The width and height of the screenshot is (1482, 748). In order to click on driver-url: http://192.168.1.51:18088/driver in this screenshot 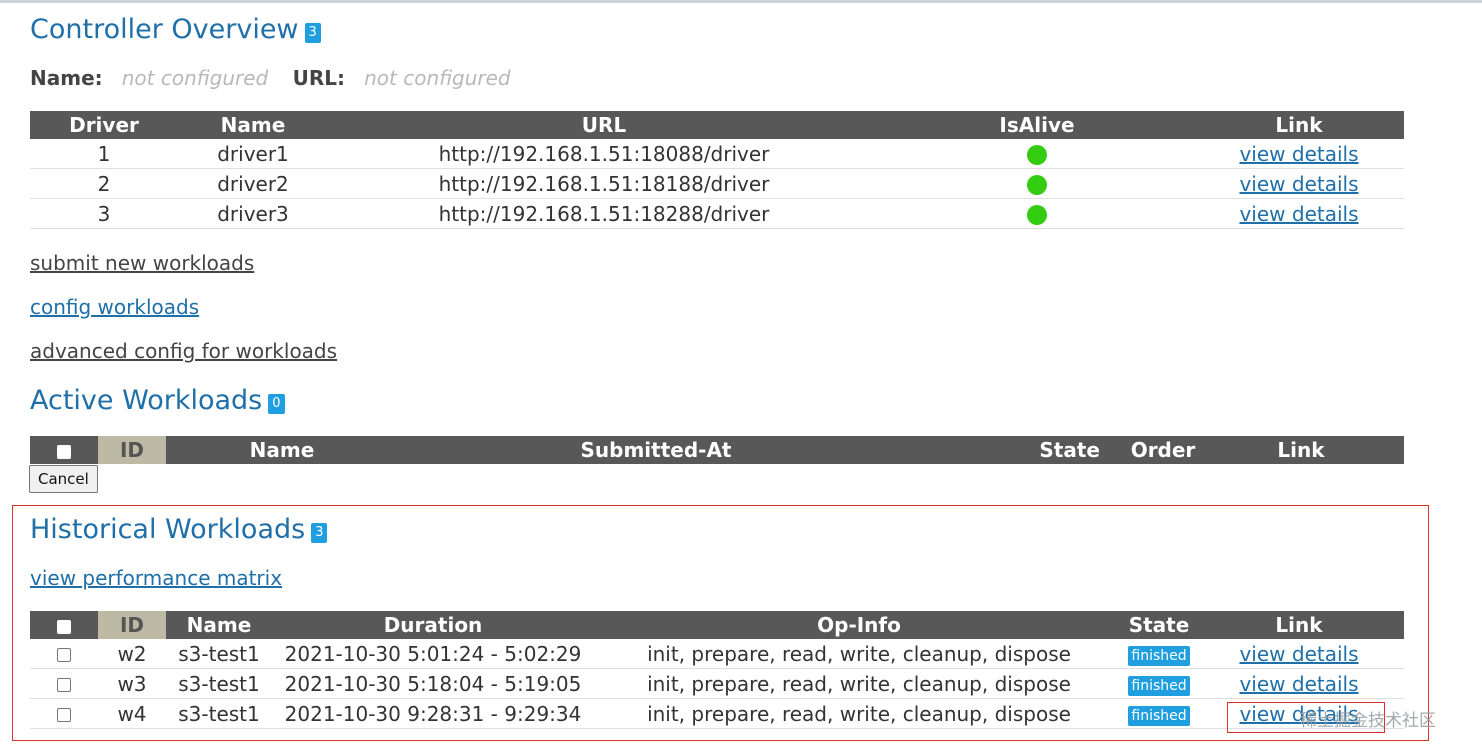, I will do `click(604, 154)`.